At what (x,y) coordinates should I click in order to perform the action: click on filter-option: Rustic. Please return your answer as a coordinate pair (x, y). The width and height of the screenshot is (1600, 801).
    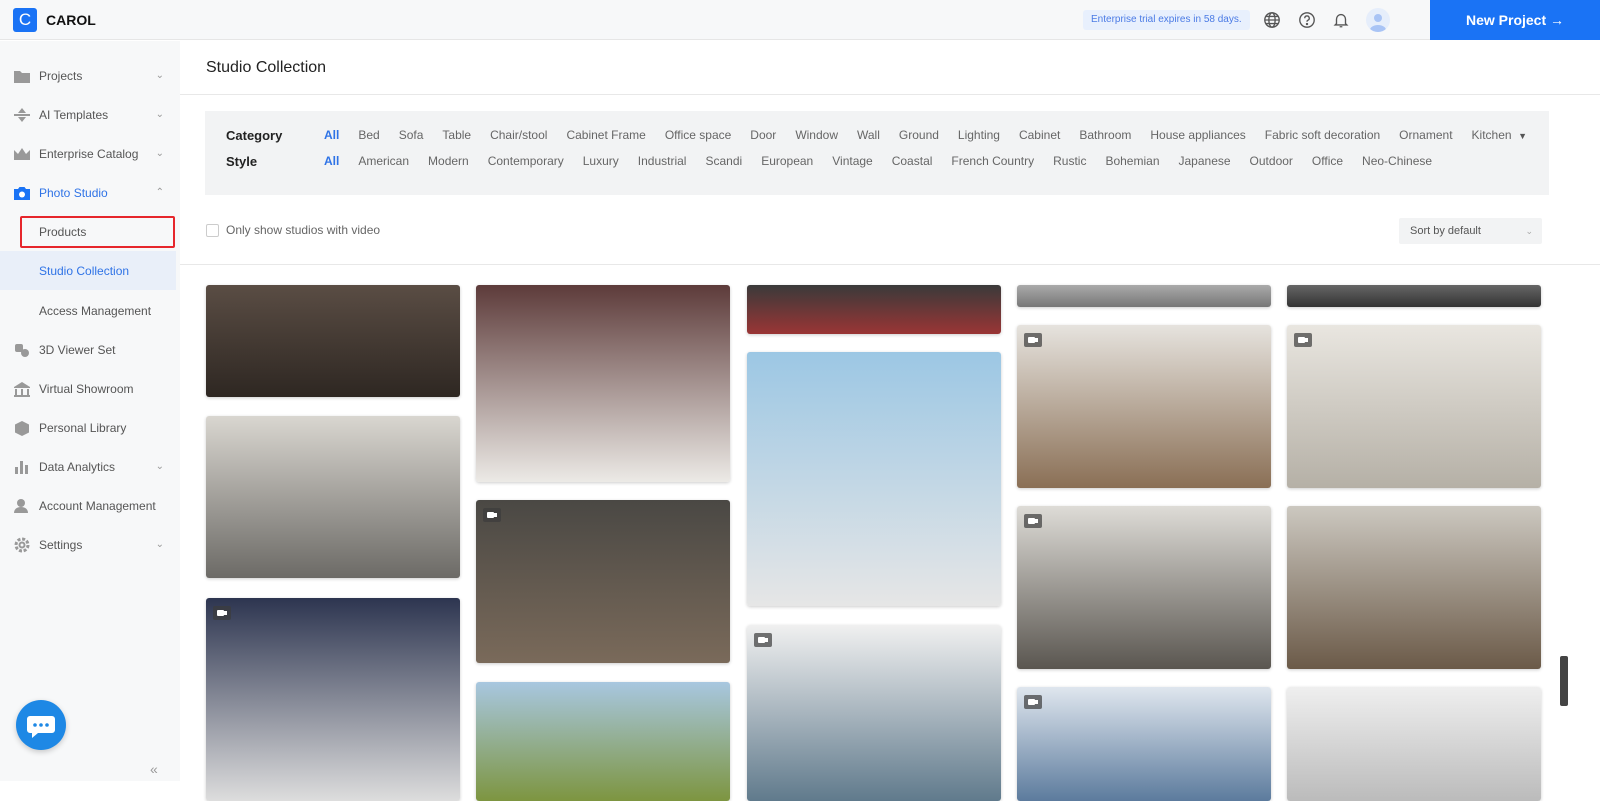
    Looking at the image, I should click on (1069, 161).